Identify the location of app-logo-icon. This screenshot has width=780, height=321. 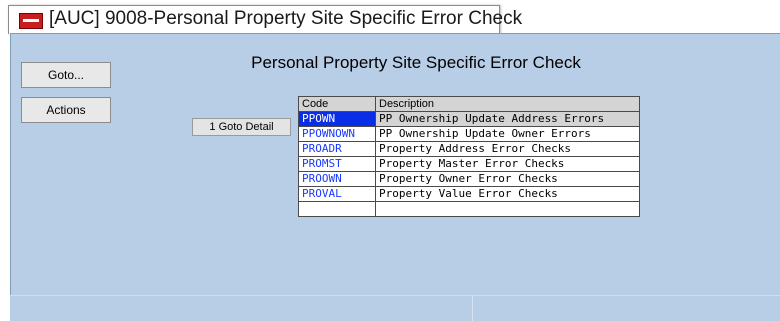
(31, 21).